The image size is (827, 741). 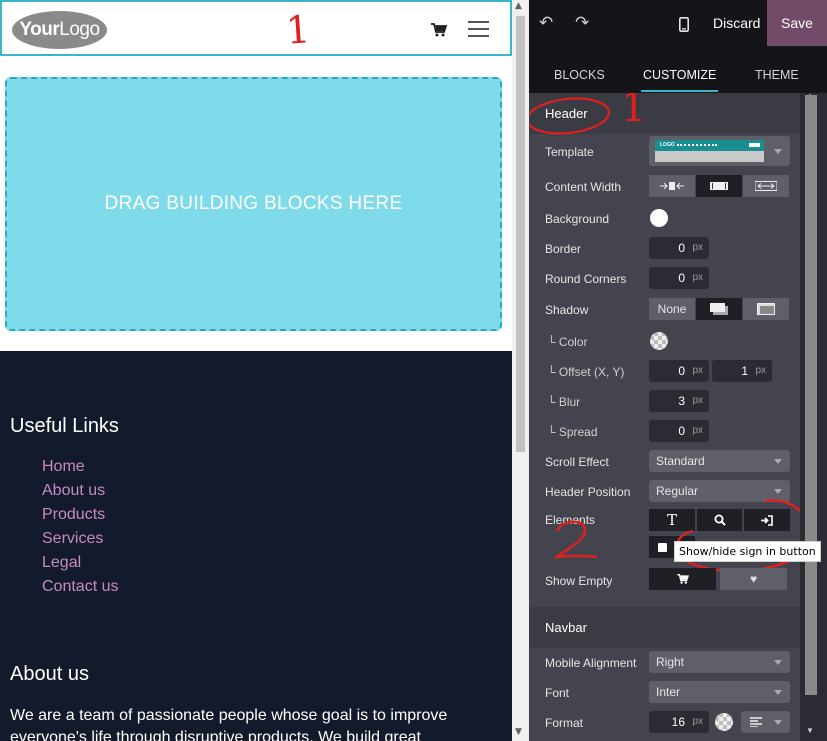 I want to click on annotation-number-one: 1, so click(x=298, y=30).